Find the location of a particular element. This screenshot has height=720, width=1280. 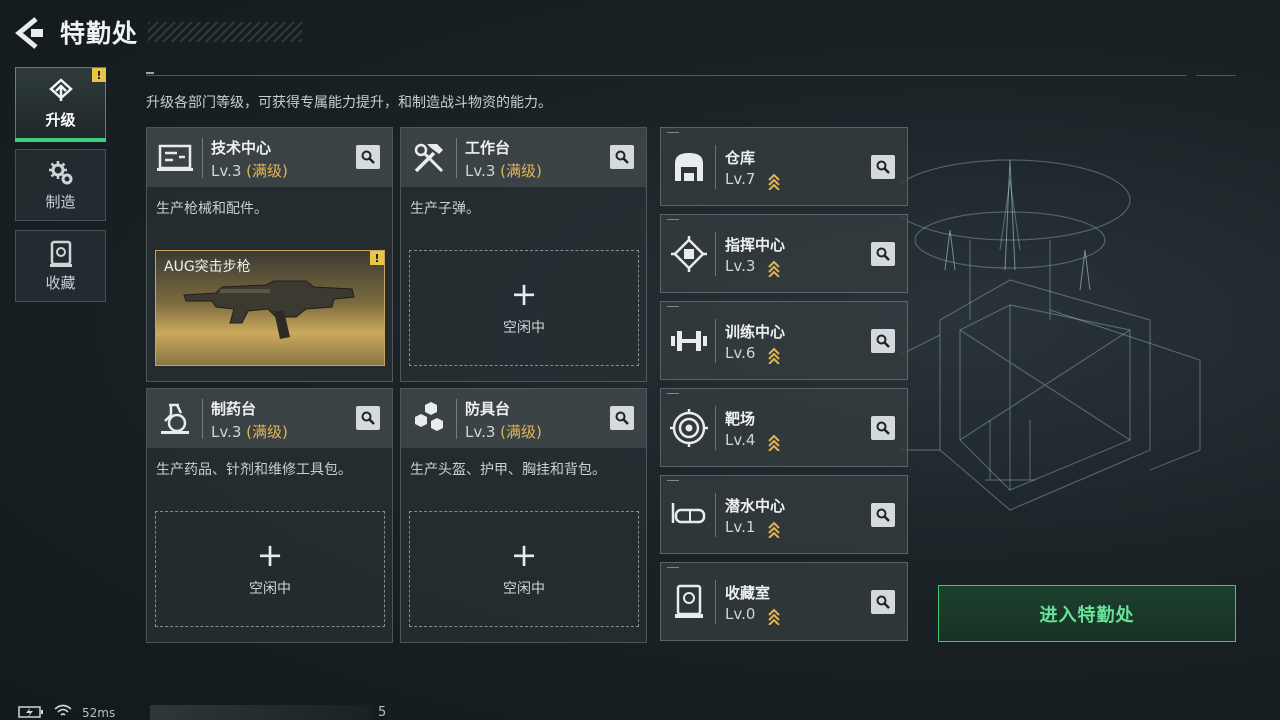

card-title: 指挥中心 is located at coordinates (755, 245).